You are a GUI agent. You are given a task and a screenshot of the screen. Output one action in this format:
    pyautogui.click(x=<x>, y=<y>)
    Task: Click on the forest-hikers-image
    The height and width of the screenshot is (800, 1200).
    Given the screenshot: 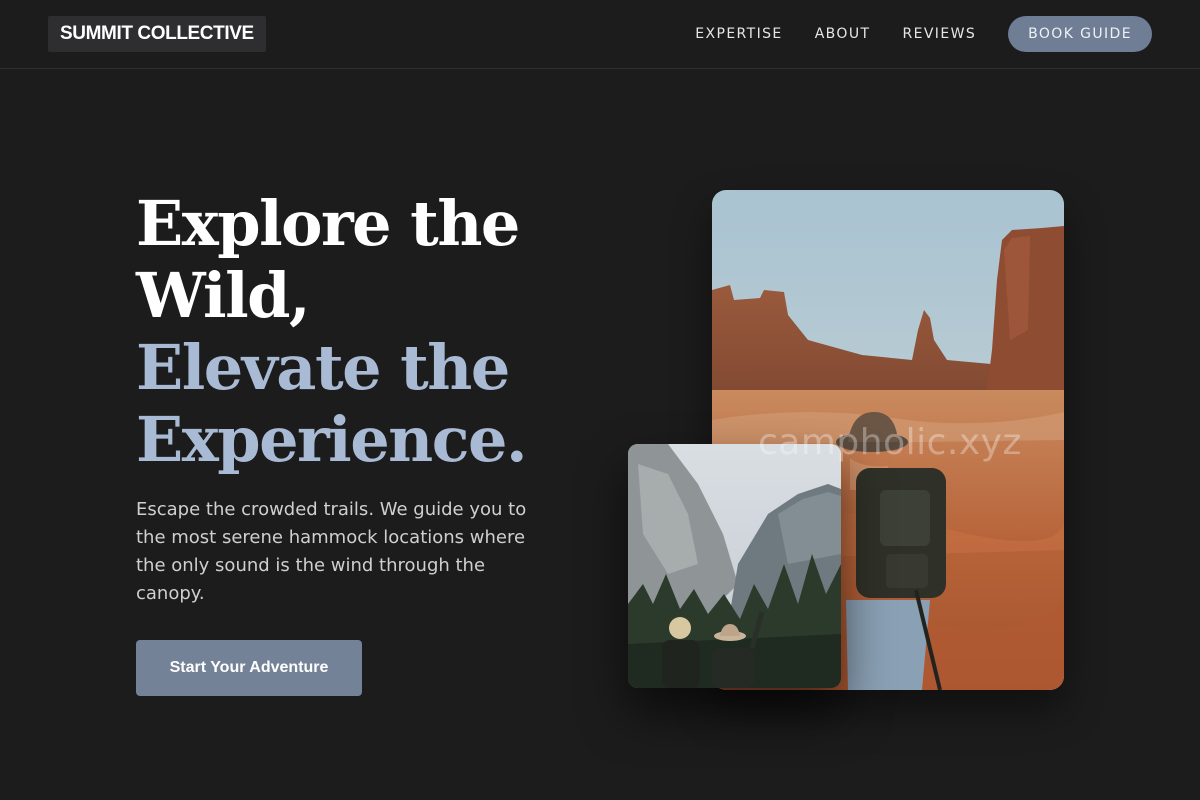 What is the action you would take?
    pyautogui.click(x=734, y=566)
    